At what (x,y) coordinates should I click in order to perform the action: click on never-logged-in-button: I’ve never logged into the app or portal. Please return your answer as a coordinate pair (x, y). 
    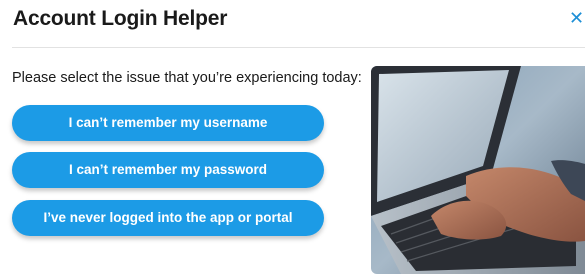
    Looking at the image, I should click on (168, 218).